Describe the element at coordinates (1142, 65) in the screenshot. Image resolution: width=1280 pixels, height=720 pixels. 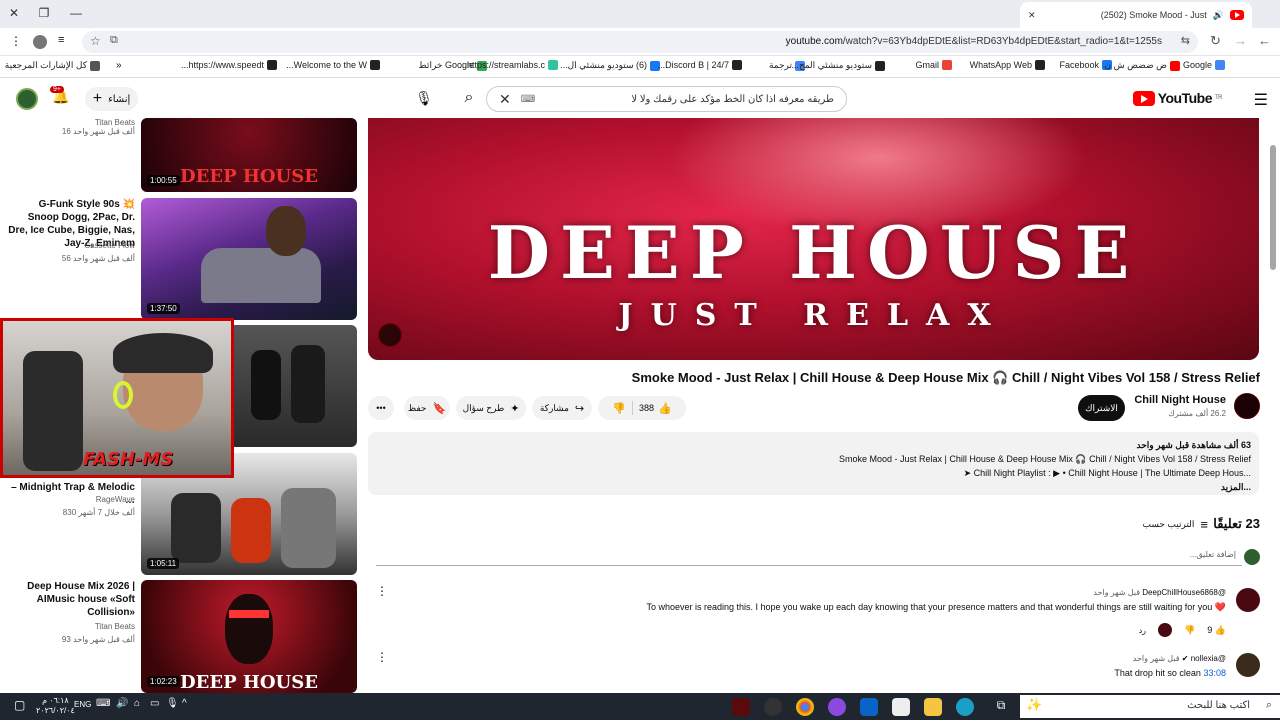
I see `bookmark-item: ض ضضض ش ن` at that location.